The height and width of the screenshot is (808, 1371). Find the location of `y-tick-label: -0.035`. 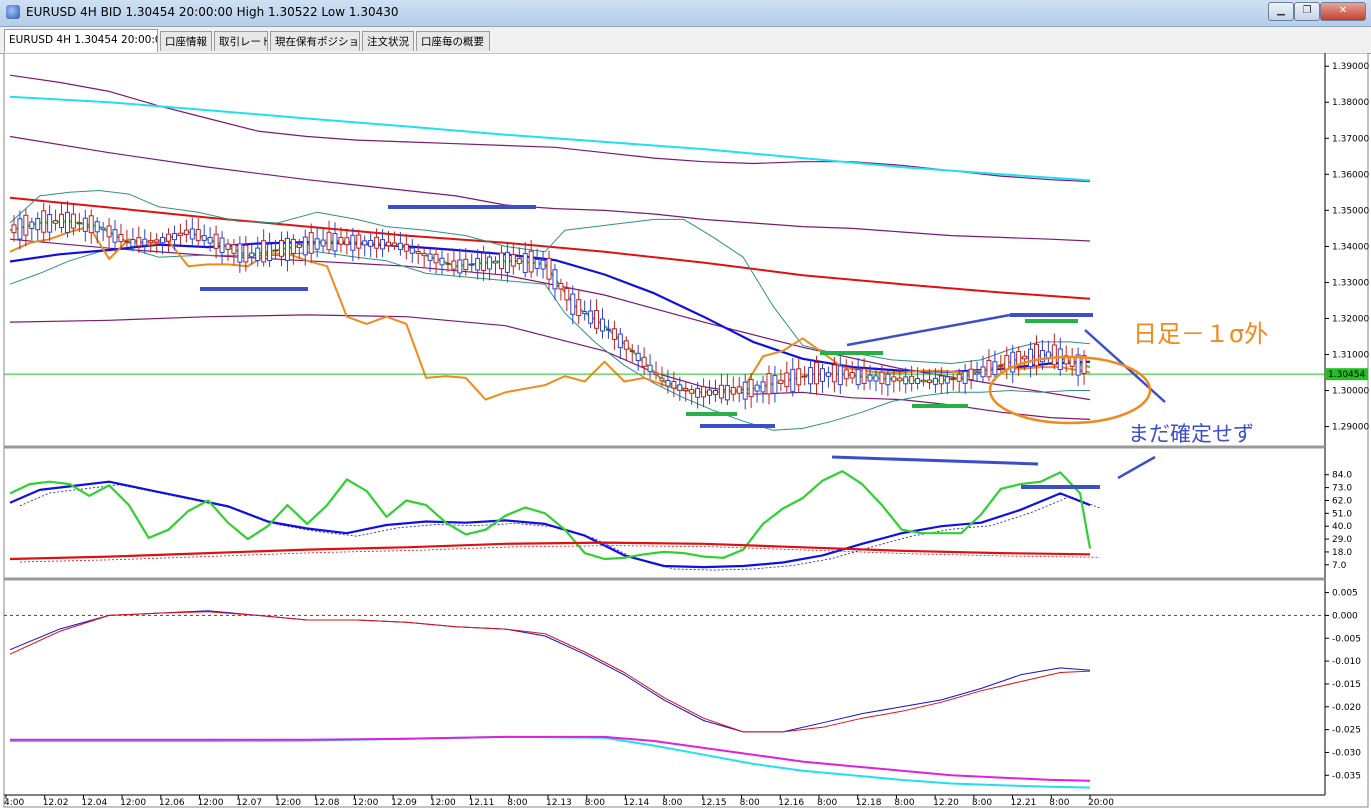

y-tick-label: -0.035 is located at coordinates (1346, 776).